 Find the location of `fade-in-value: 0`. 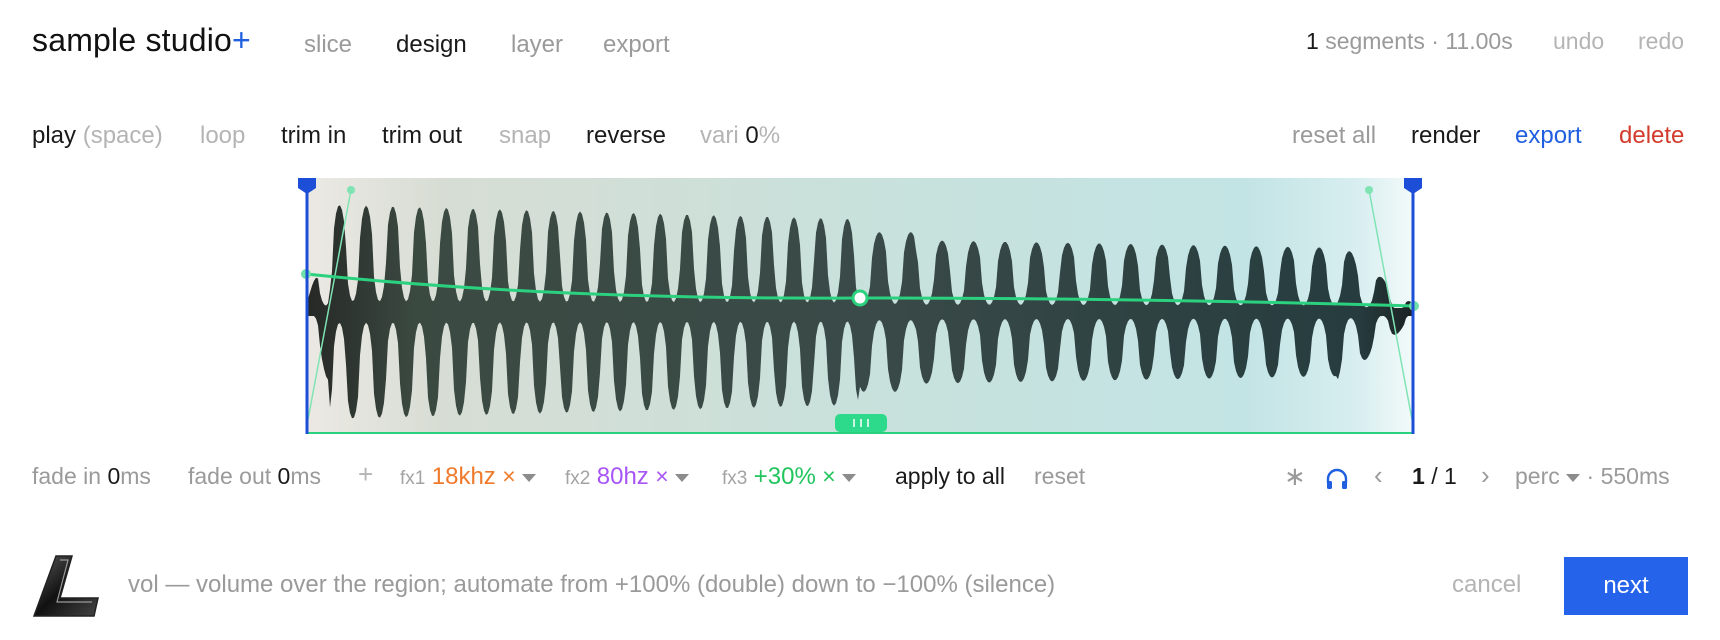

fade-in-value: 0 is located at coordinates (113, 476).